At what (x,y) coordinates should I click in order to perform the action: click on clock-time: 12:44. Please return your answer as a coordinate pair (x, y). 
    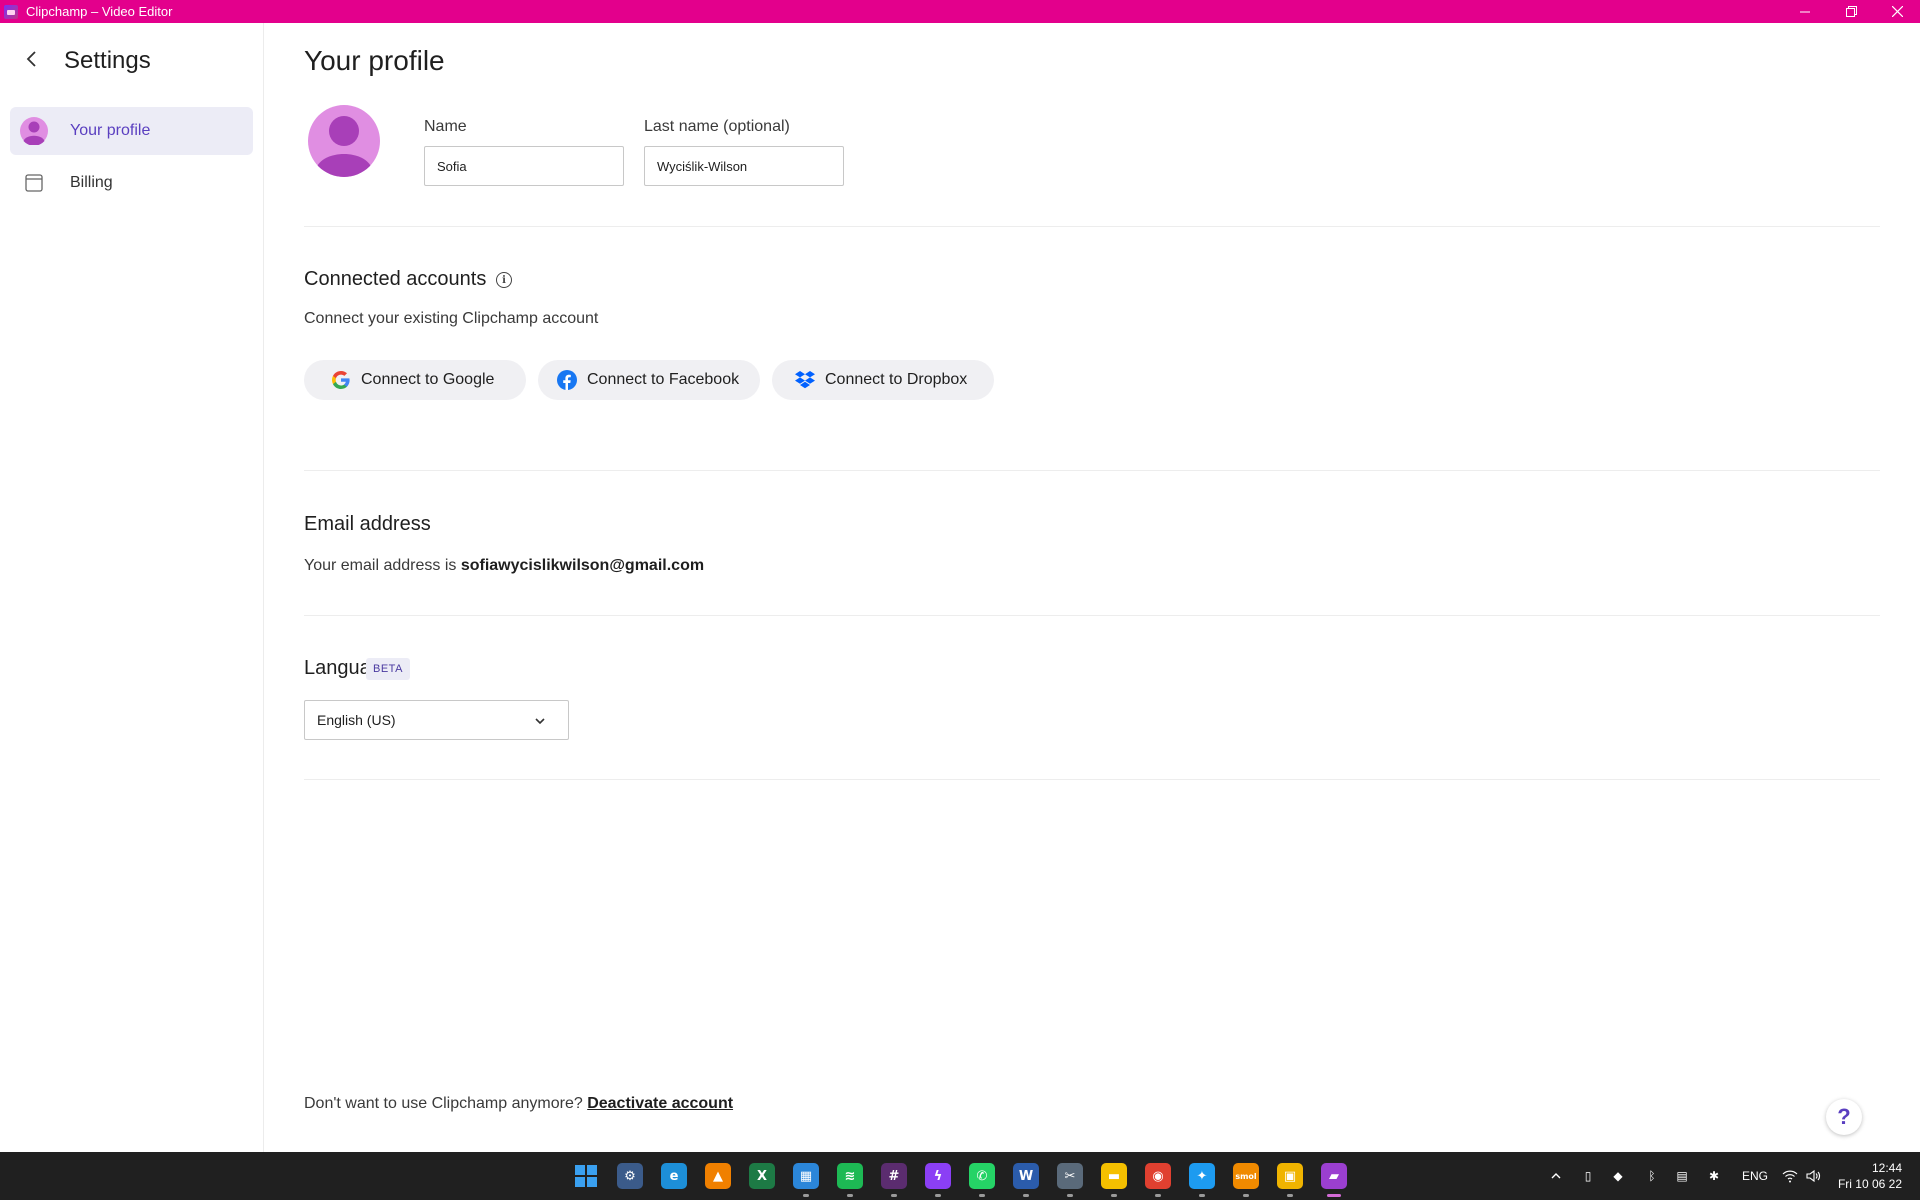
    Looking at the image, I should click on (1886, 1168).